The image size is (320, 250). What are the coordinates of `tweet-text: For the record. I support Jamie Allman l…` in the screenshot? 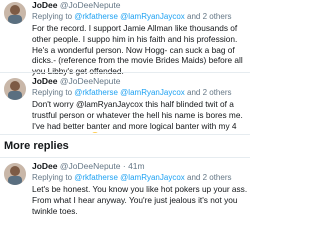 It's located at (137, 49).